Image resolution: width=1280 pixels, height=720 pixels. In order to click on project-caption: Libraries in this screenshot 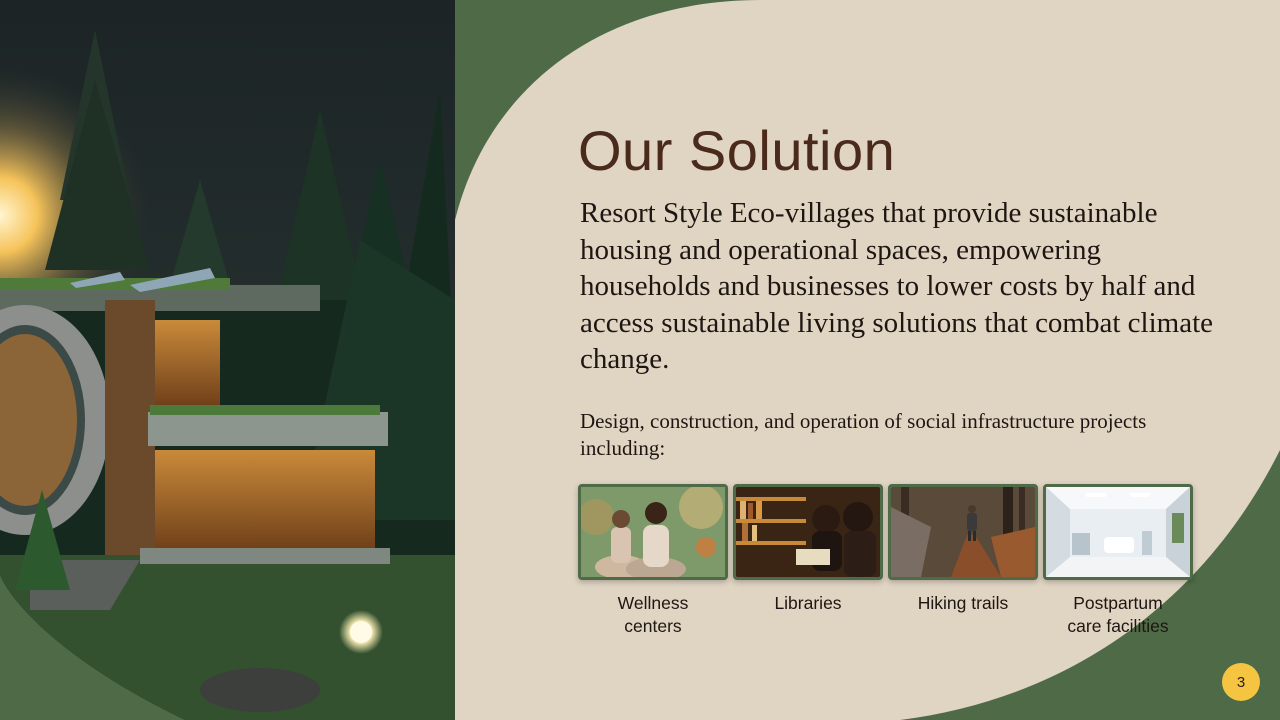, I will do `click(808, 603)`.